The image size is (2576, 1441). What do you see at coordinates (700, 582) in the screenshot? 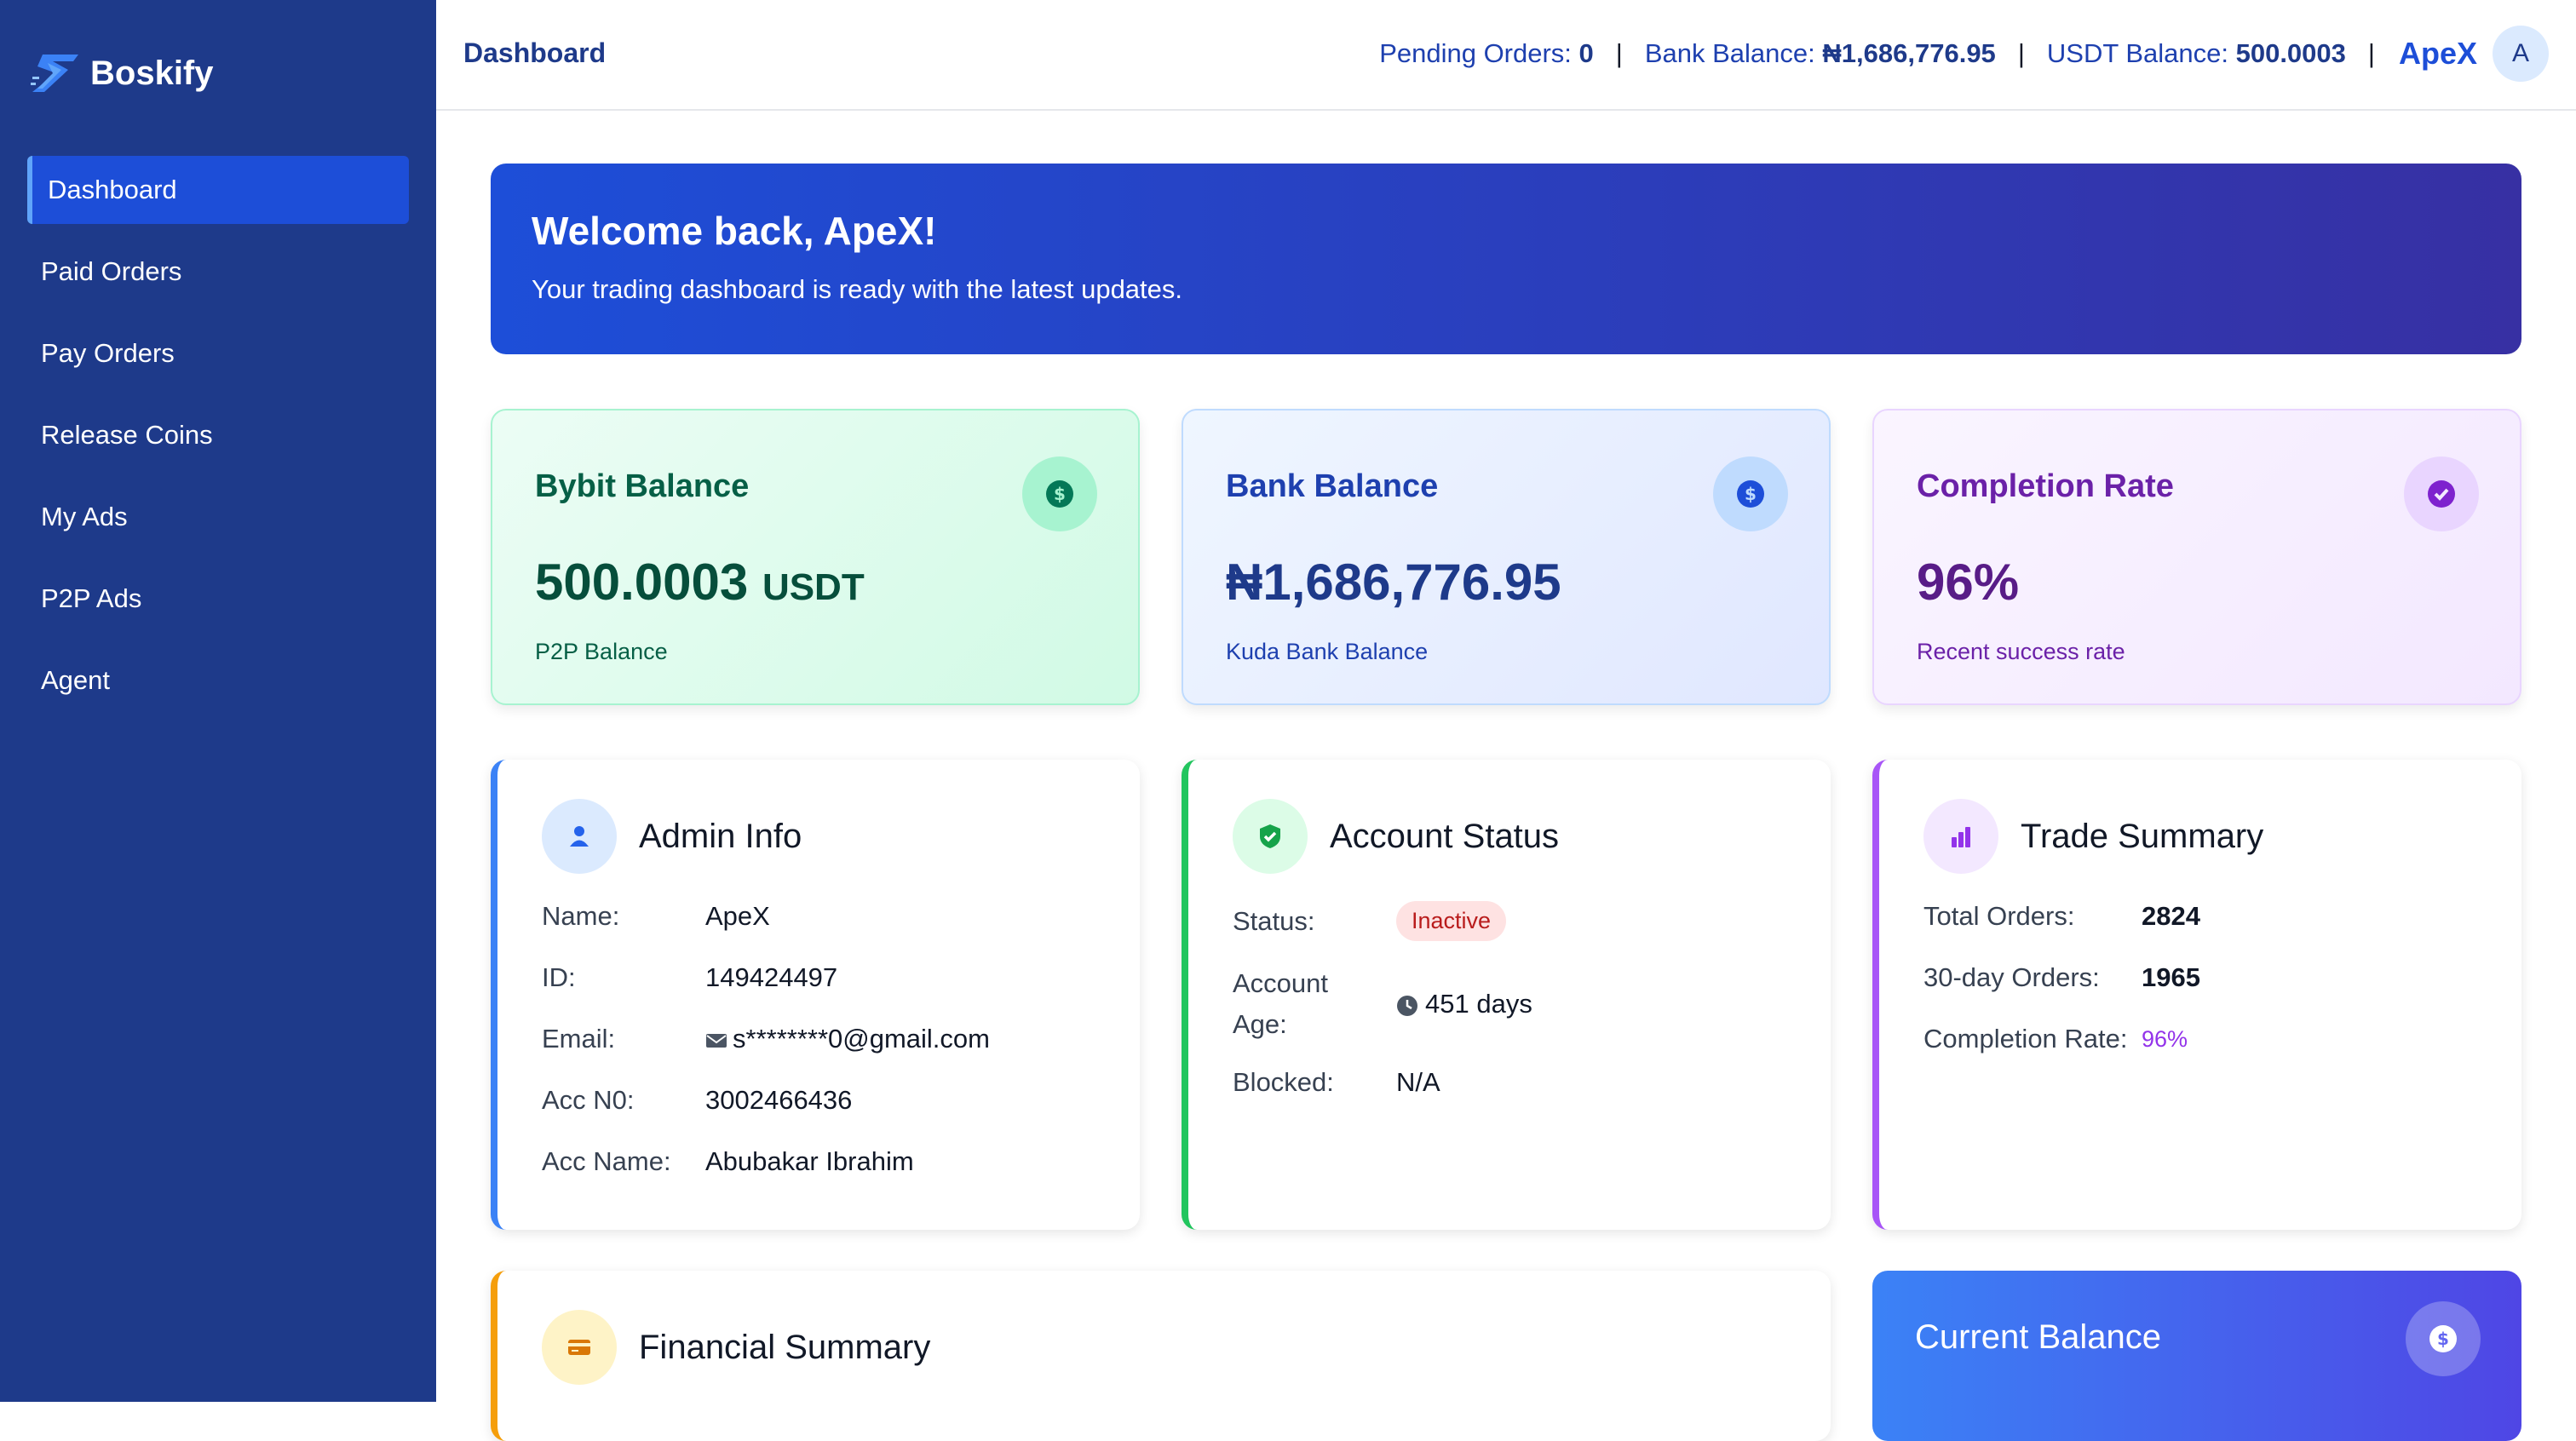
I see `bybit-balance-value: 500.0003 USDT` at bounding box center [700, 582].